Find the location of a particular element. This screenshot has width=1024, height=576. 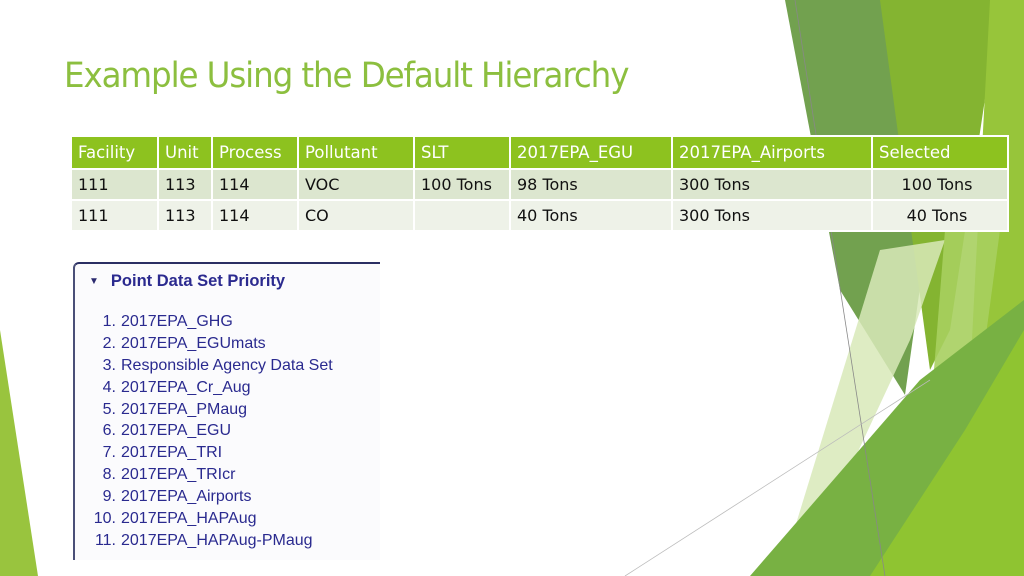

list-item: 6. 2017EPA_EGU is located at coordinates (166, 431).